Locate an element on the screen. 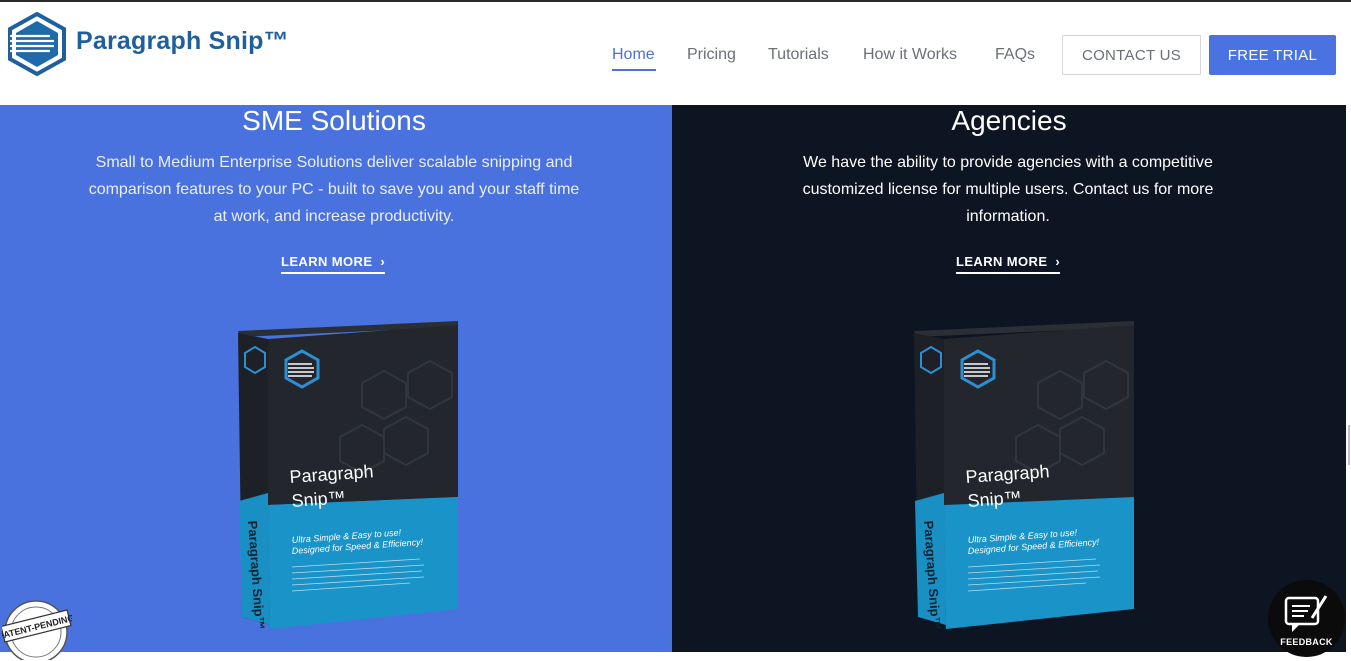 The height and width of the screenshot is (661, 1351). nav-how-it-works: How it Works is located at coordinates (910, 55).